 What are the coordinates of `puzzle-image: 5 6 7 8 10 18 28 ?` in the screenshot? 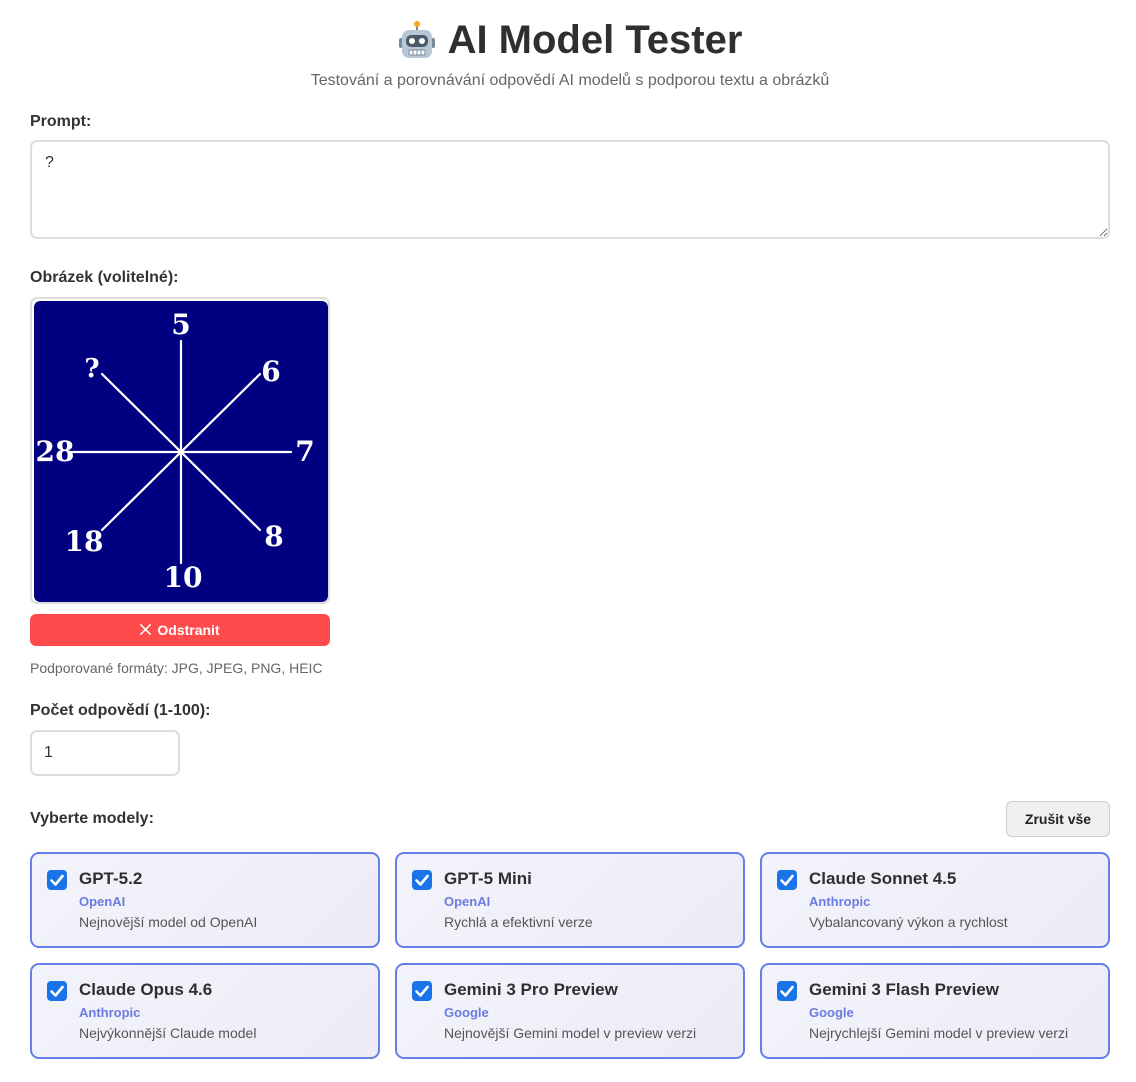 It's located at (181, 451).